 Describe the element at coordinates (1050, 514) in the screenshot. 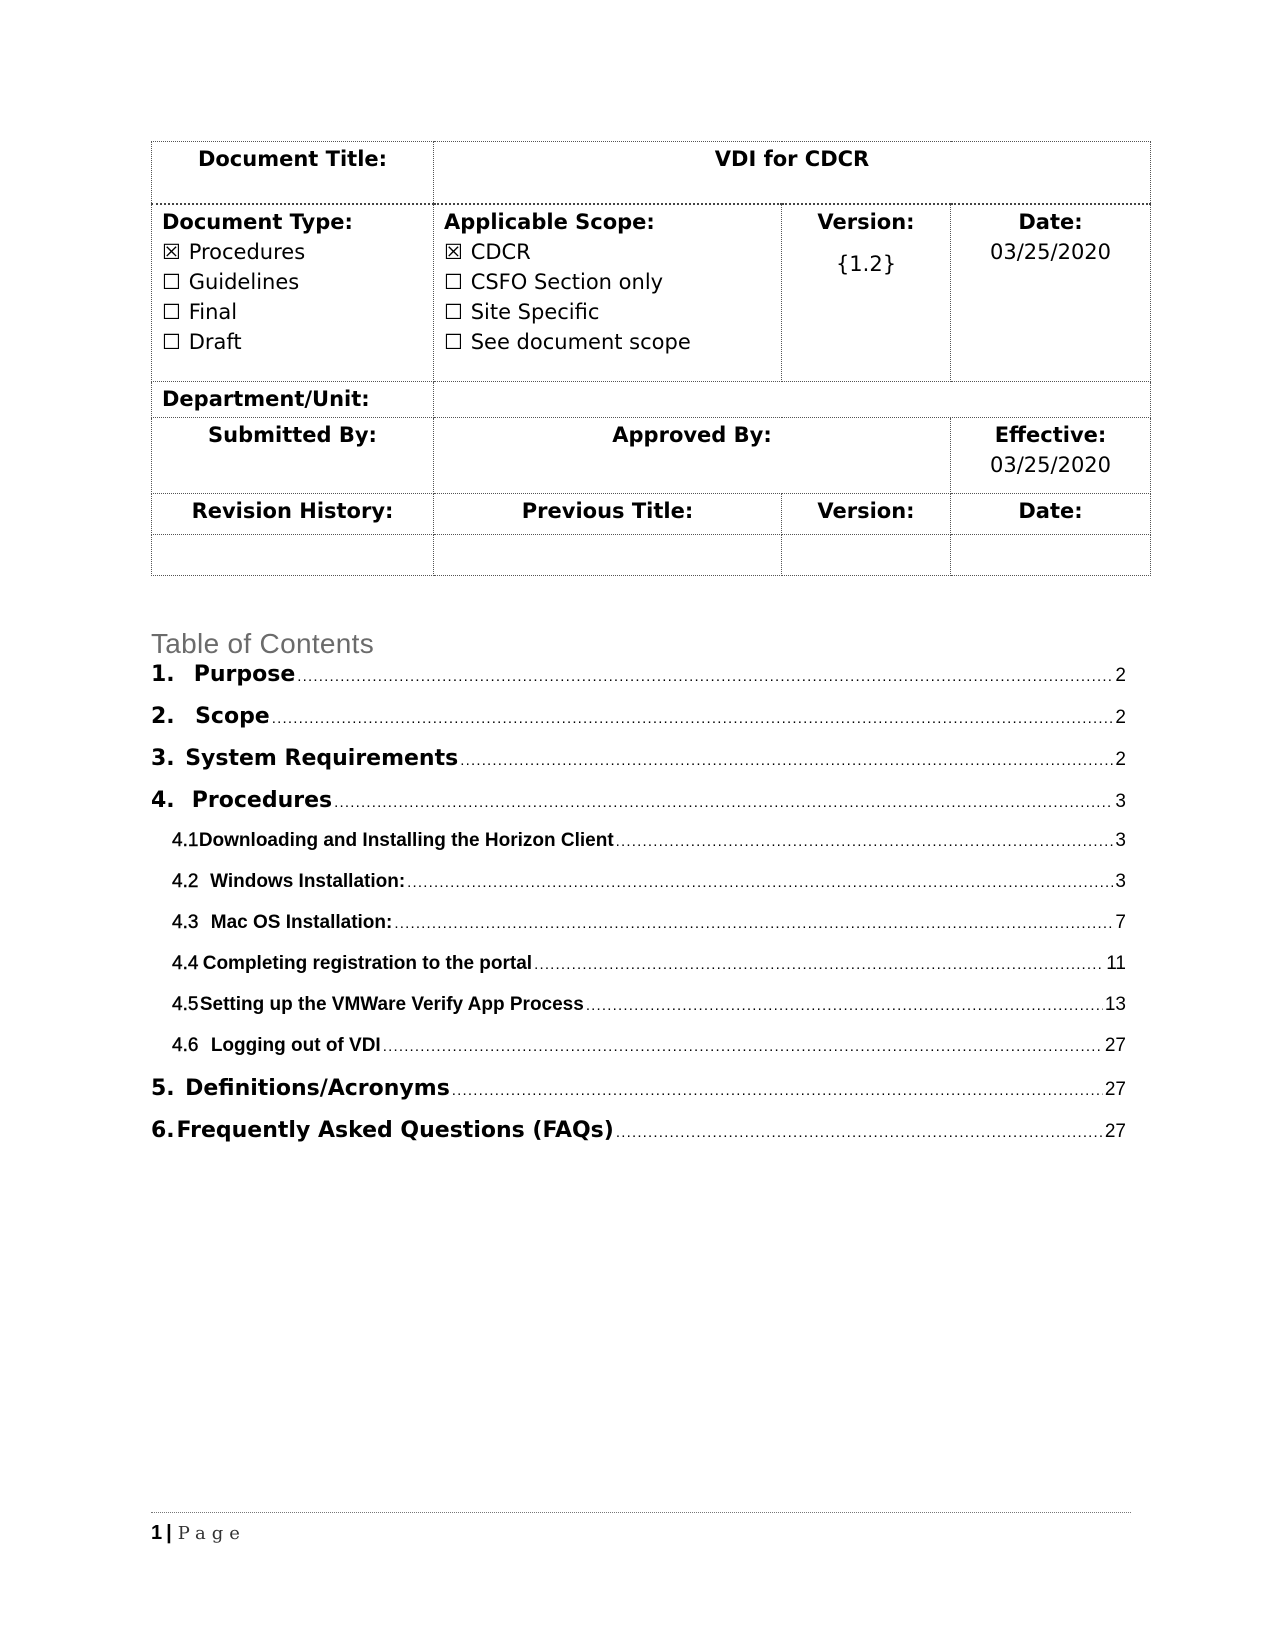

I see `revision-date-label: Date:` at that location.